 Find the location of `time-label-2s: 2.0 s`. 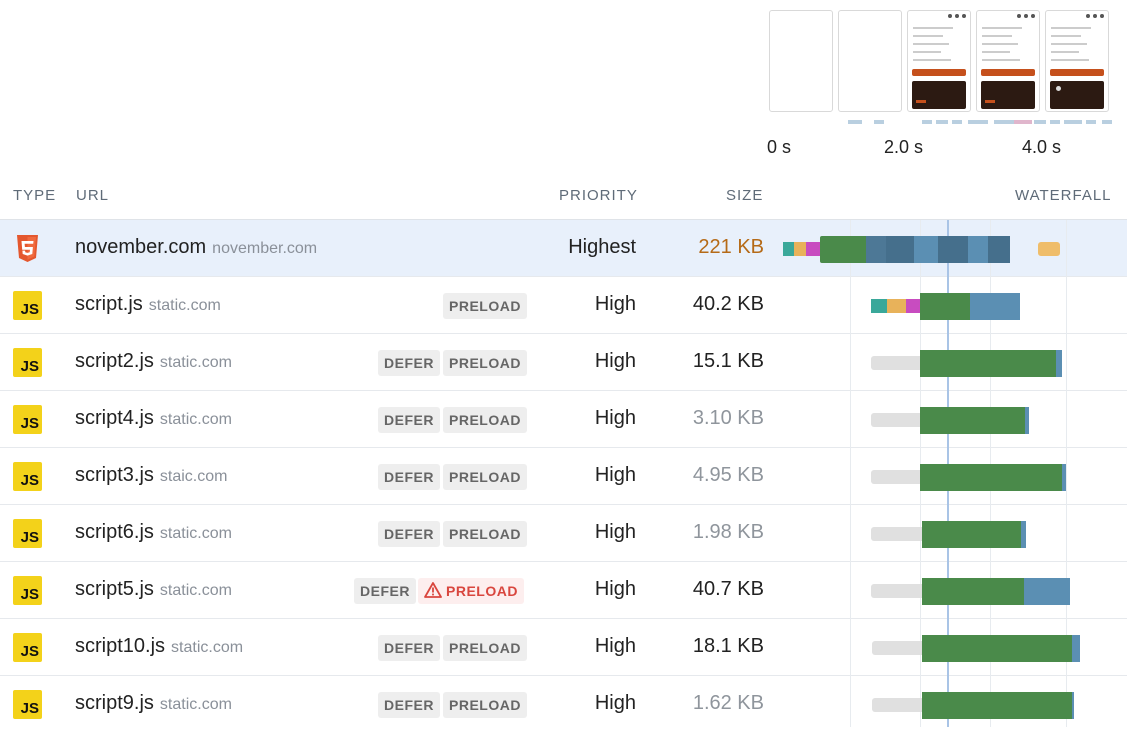

time-label-2s: 2.0 s is located at coordinates (904, 147).